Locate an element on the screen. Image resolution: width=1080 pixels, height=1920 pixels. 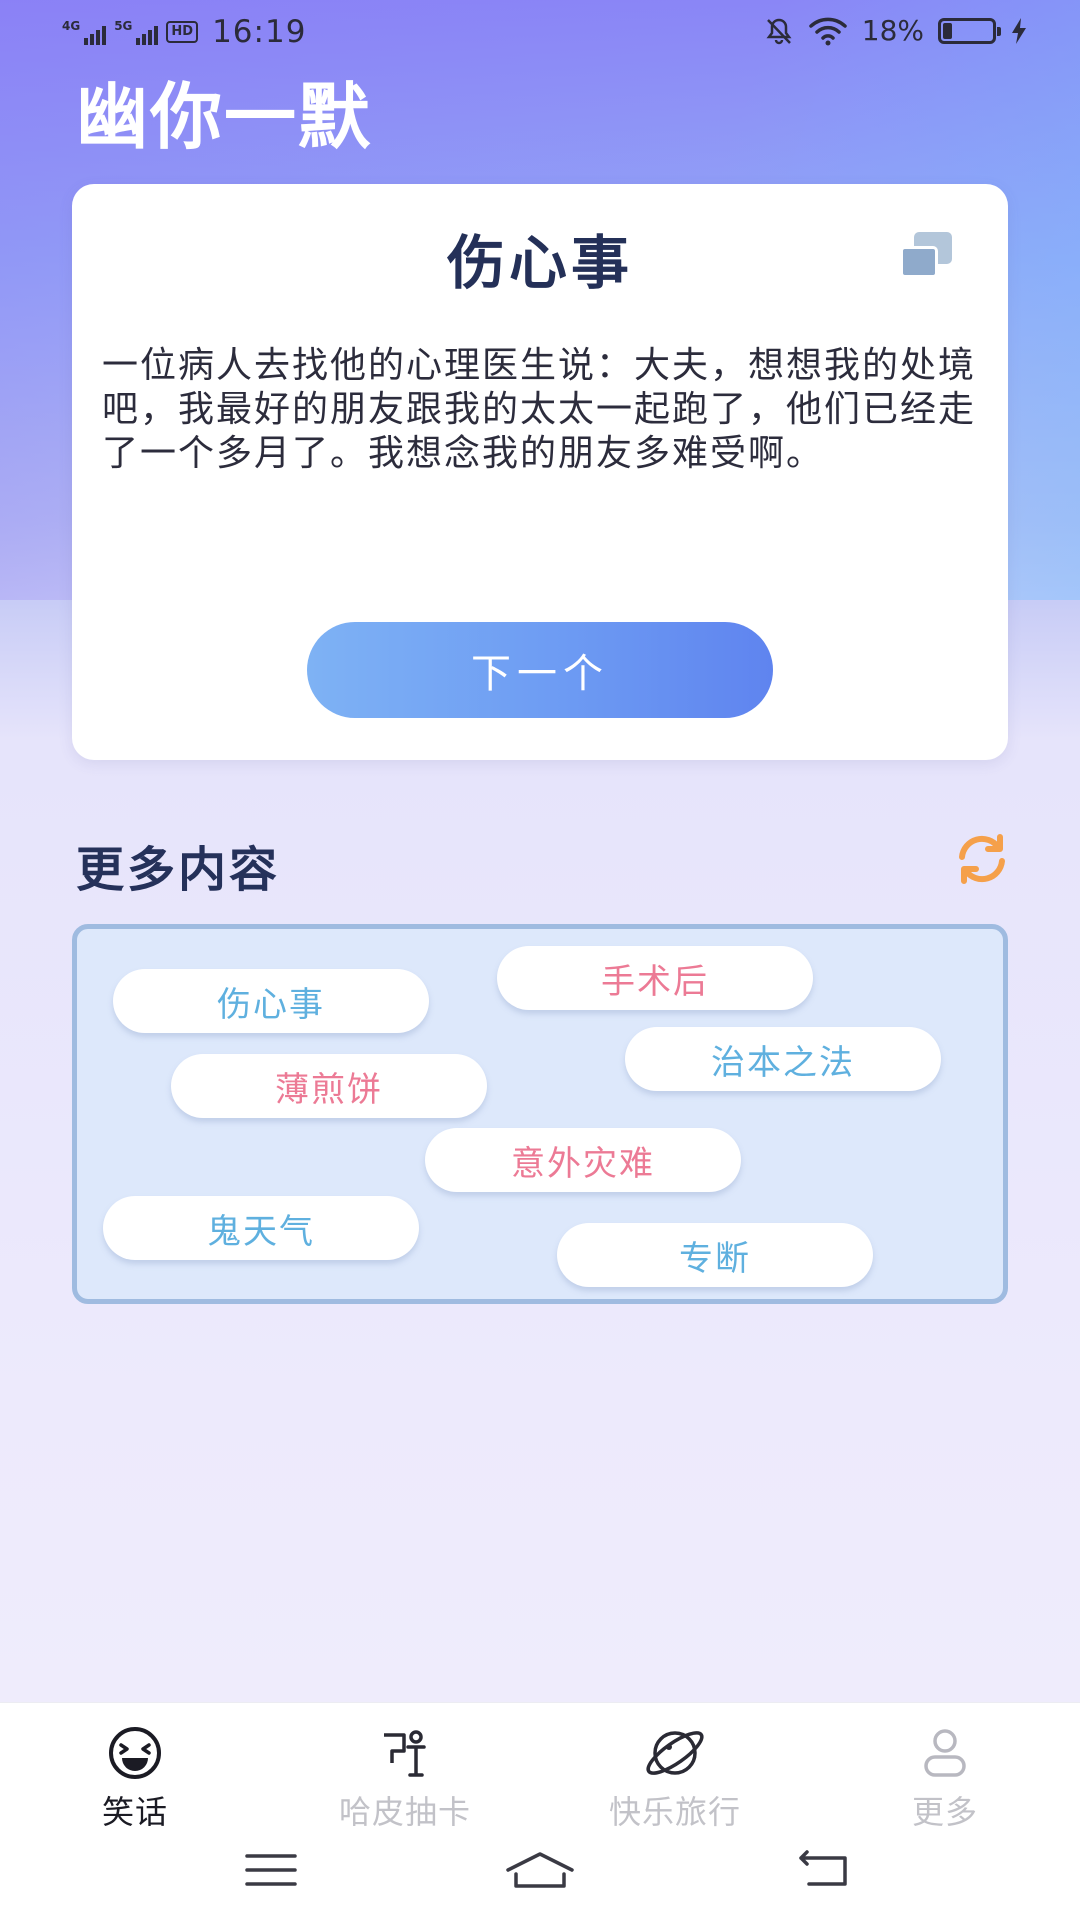
app-title: 幽你一默 is located at coordinates (224, 117).